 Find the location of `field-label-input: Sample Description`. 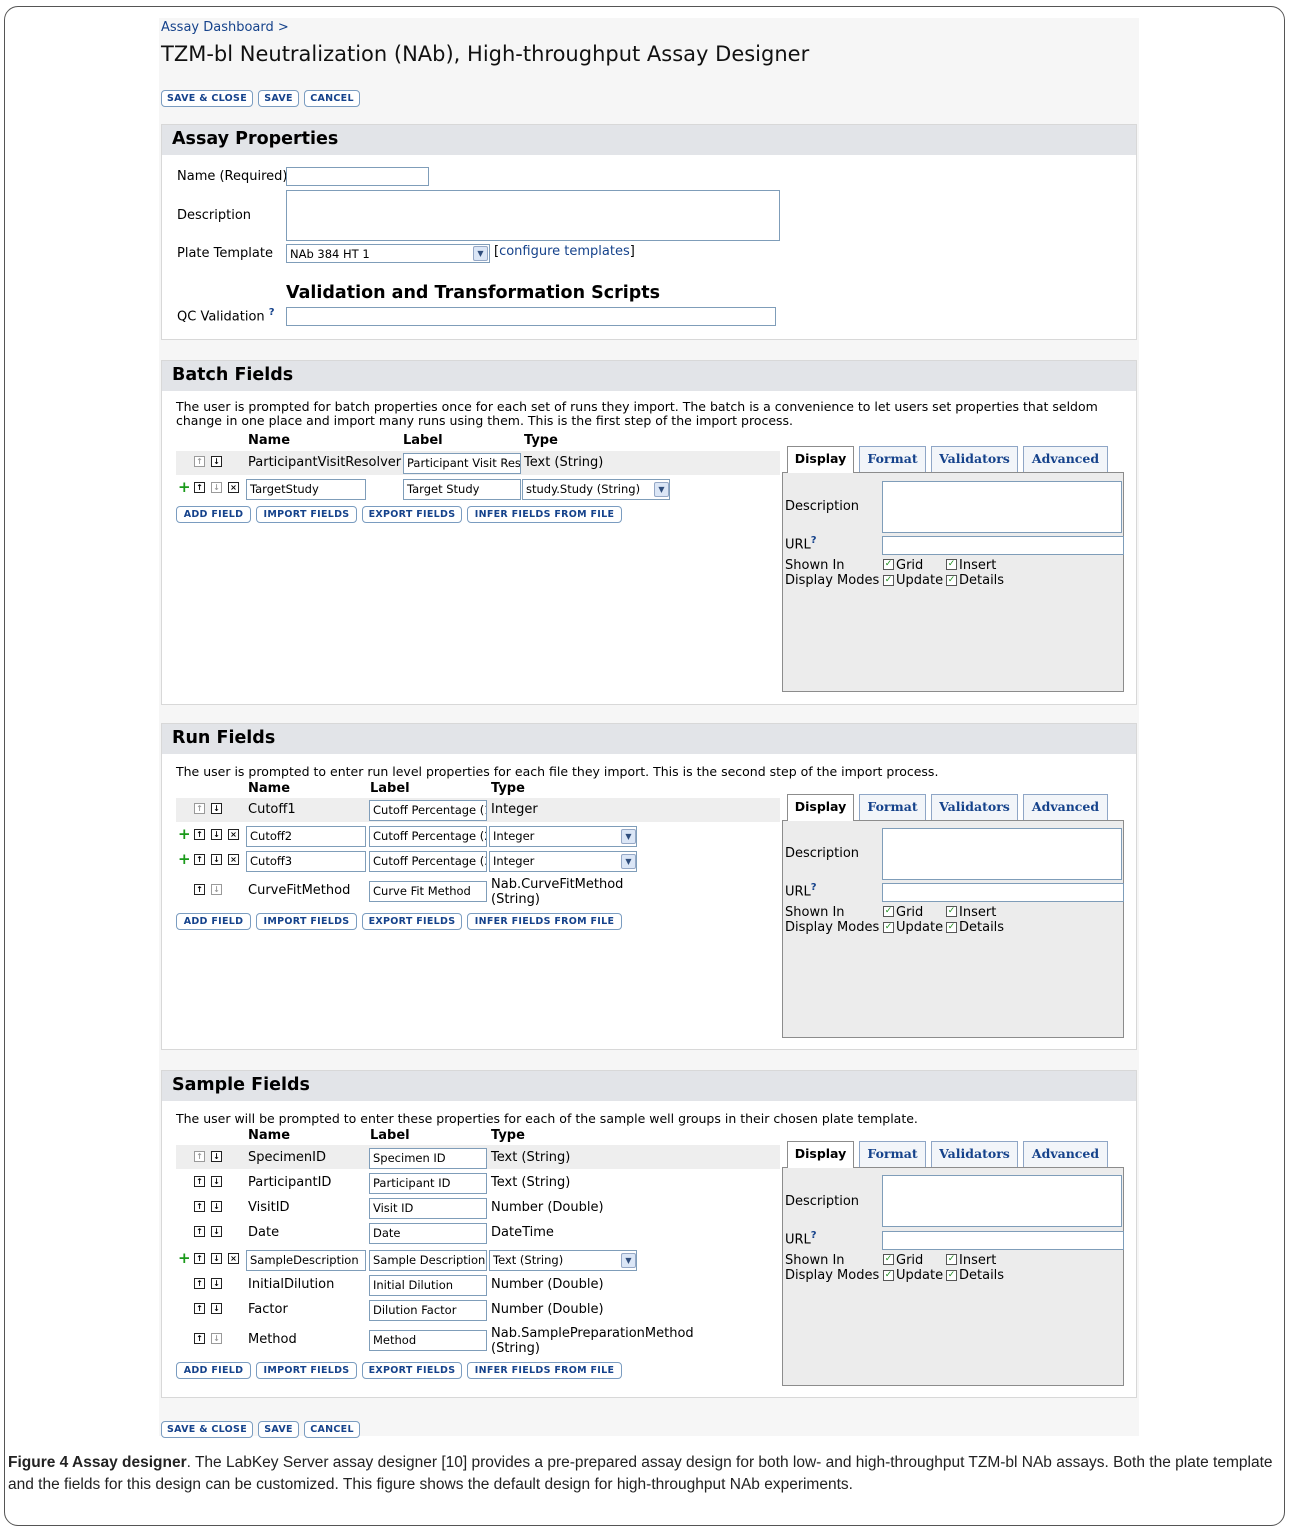

field-label-input: Sample Description is located at coordinates (428, 1260).